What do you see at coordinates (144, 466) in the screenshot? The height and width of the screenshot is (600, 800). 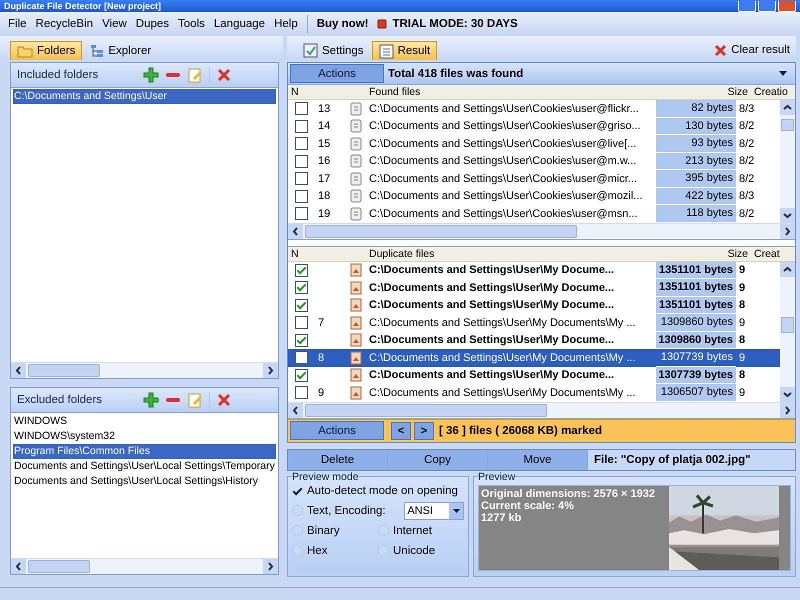 I see `folder-item: Documents and Settings\User\Local Settings\Temporary` at bounding box center [144, 466].